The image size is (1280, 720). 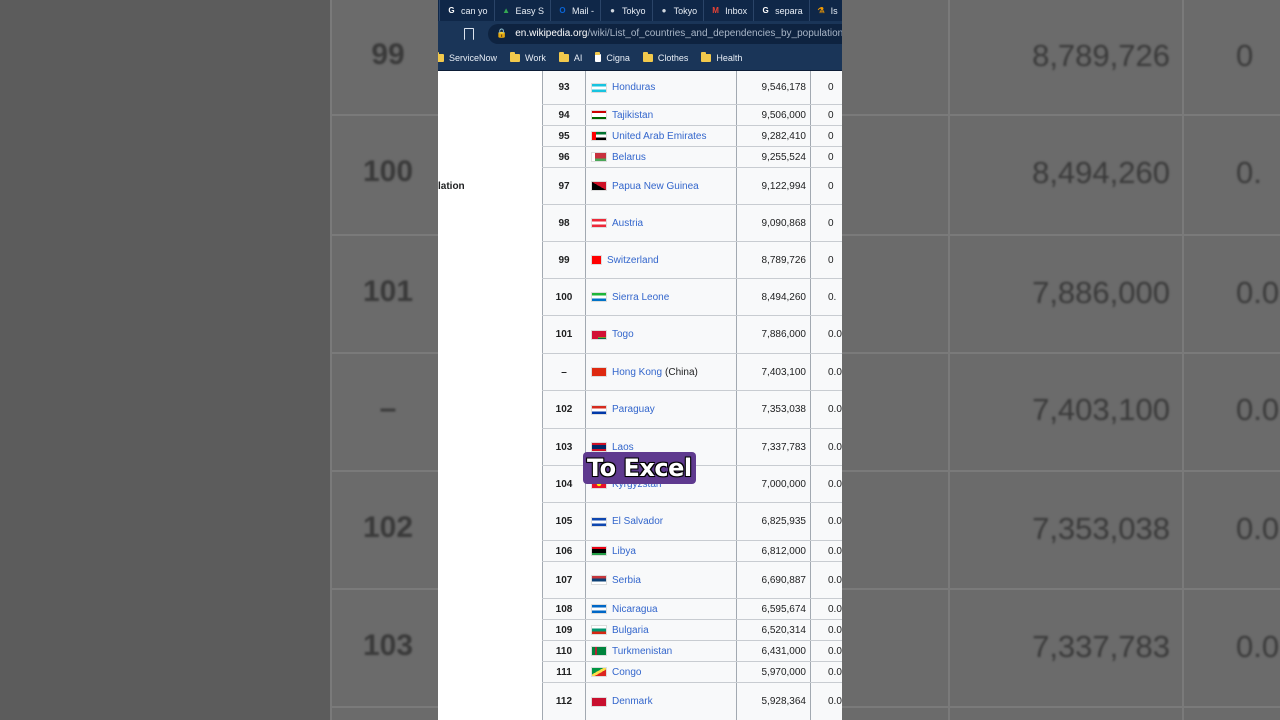 What do you see at coordinates (774, 223) in the screenshot?
I see `population-cell: 9,090,868` at bounding box center [774, 223].